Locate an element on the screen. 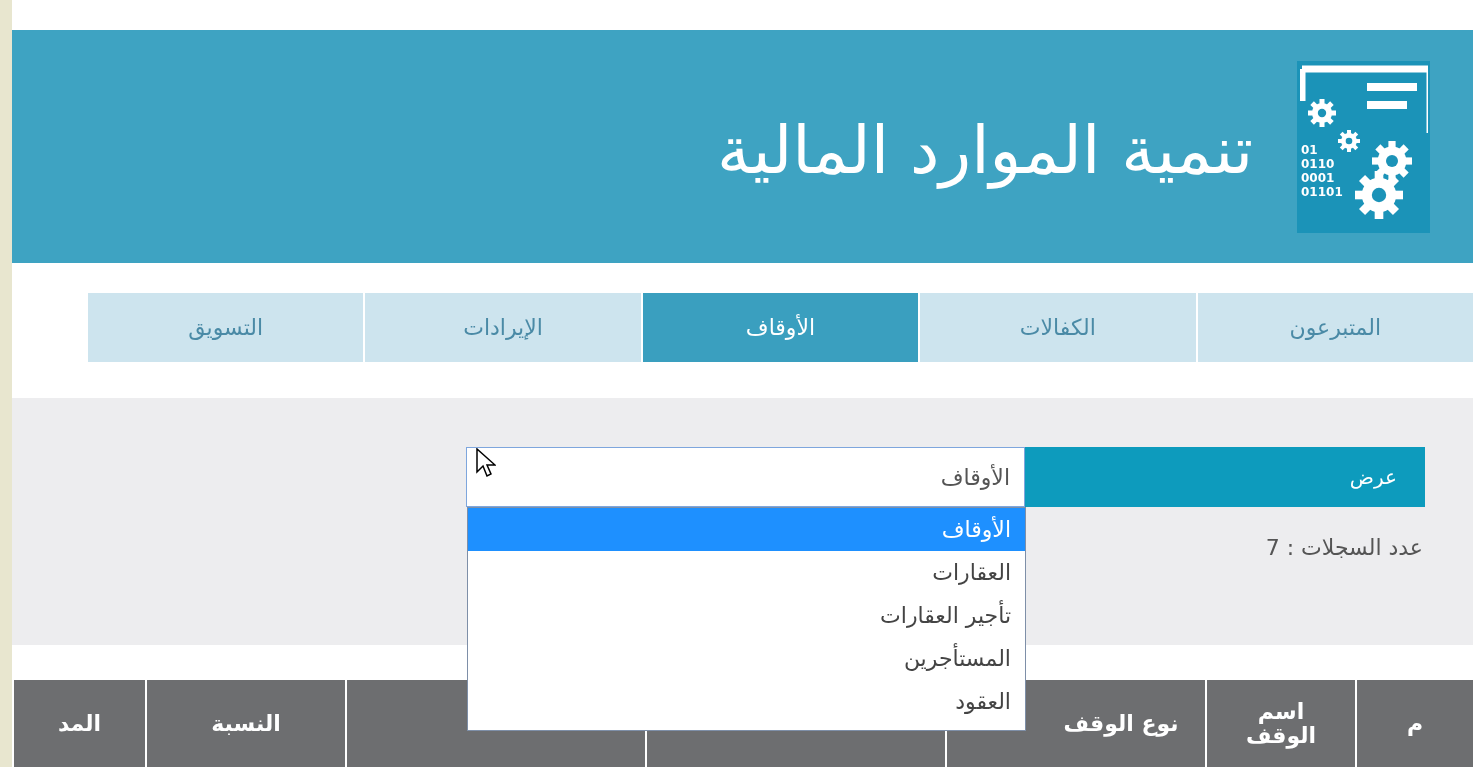 This screenshot has height=767, width=1473. column-header: نوع الوقف is located at coordinates (1121, 723).